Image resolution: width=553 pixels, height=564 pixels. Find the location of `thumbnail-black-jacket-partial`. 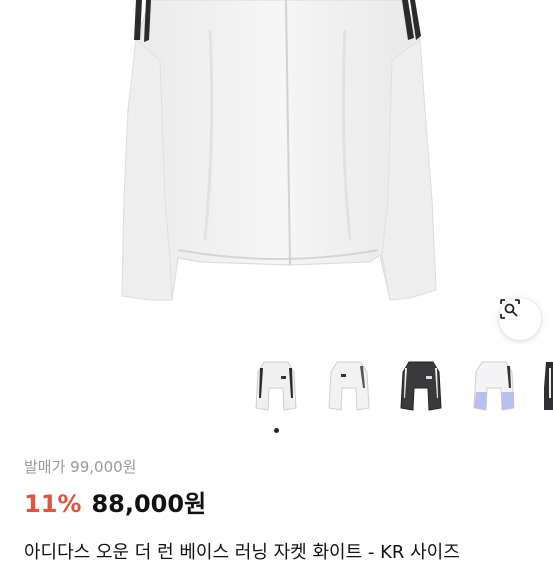

thumbnail-black-jacket-partial is located at coordinates (545, 387).